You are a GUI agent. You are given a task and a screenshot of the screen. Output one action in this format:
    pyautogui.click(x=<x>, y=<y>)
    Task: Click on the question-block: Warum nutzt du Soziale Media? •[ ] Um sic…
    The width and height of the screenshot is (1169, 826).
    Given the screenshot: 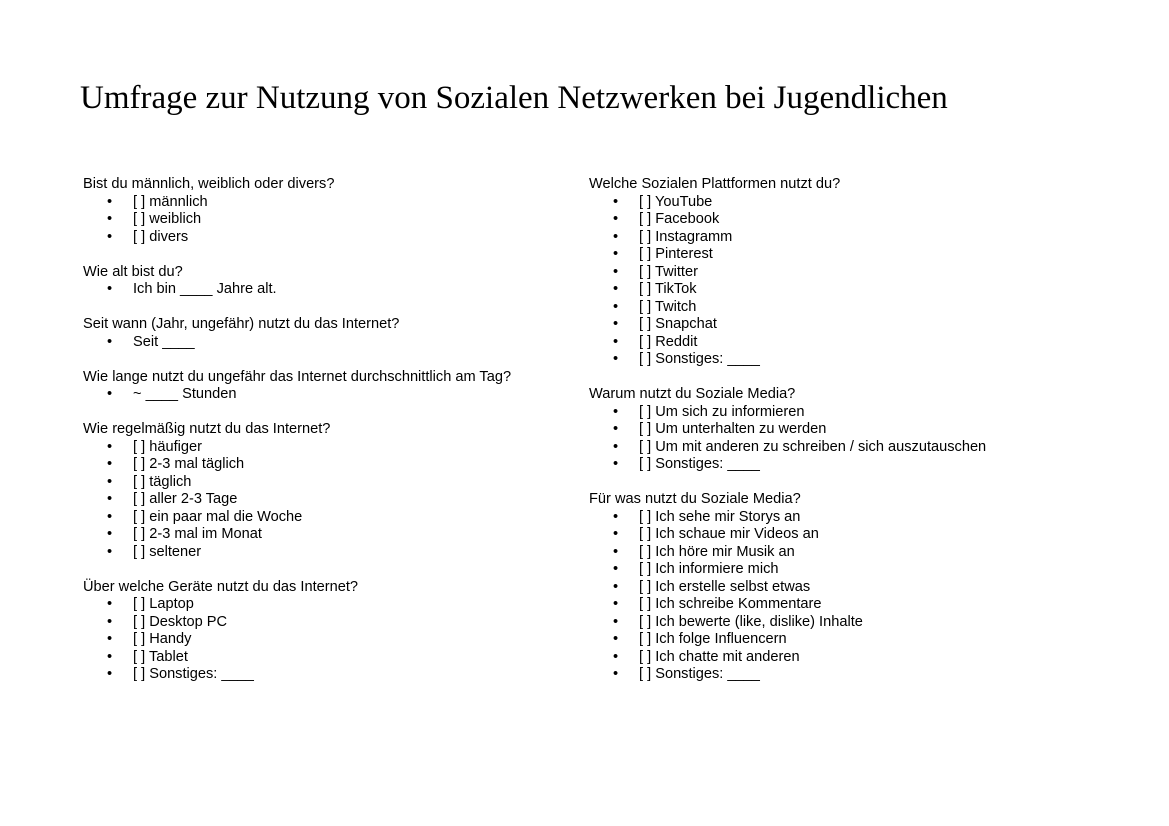 What is the action you would take?
    pyautogui.click(x=869, y=430)
    